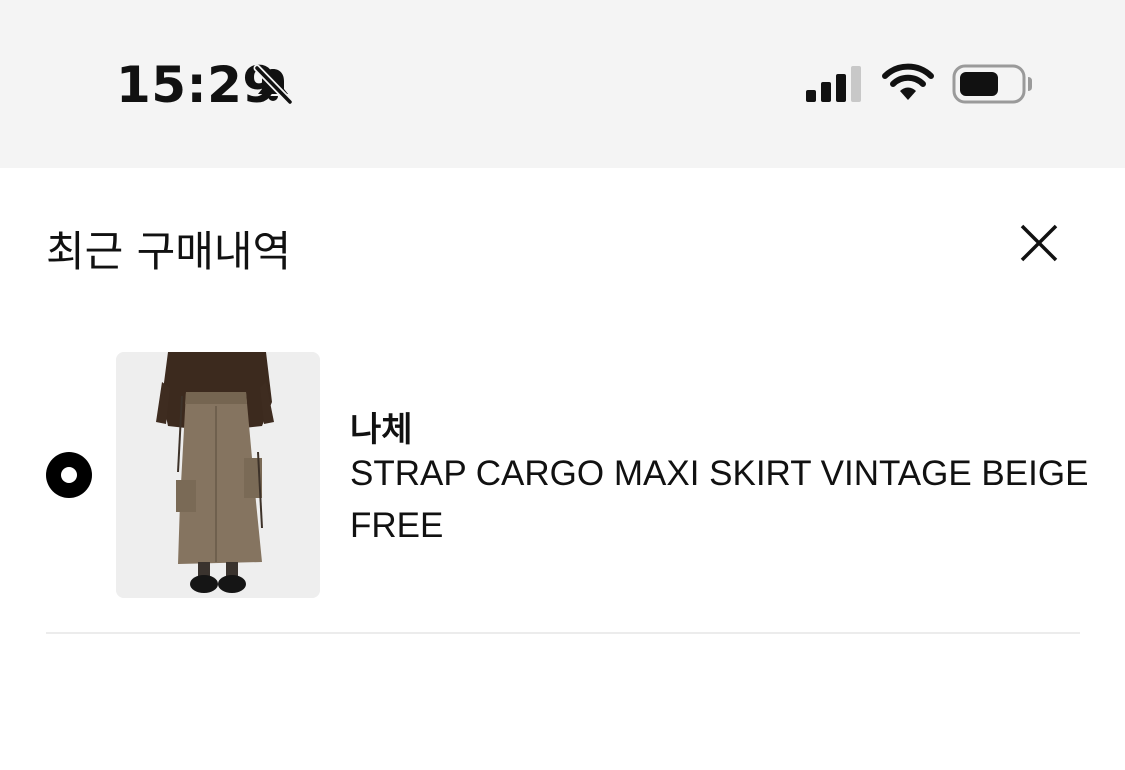  I want to click on skirt-photo, so click(218, 475).